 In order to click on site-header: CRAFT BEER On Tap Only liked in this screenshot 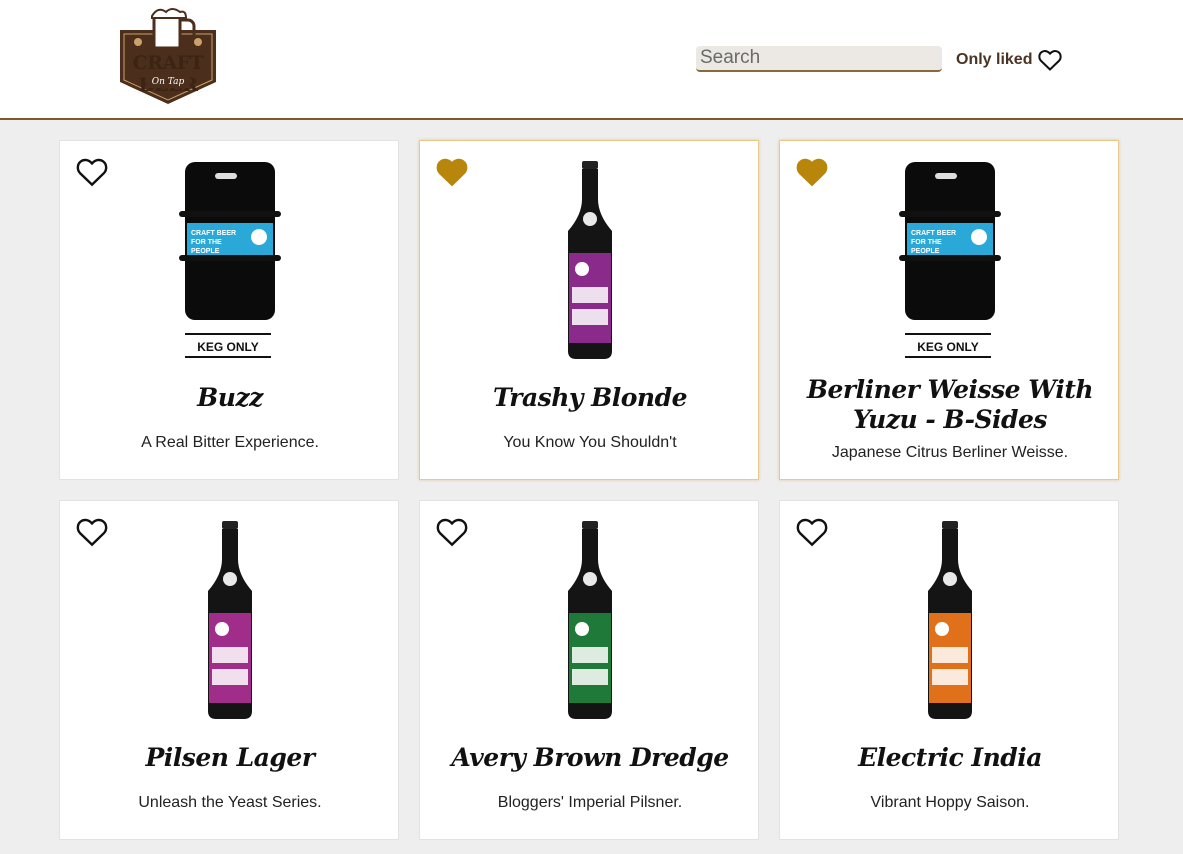, I will do `click(591, 60)`.